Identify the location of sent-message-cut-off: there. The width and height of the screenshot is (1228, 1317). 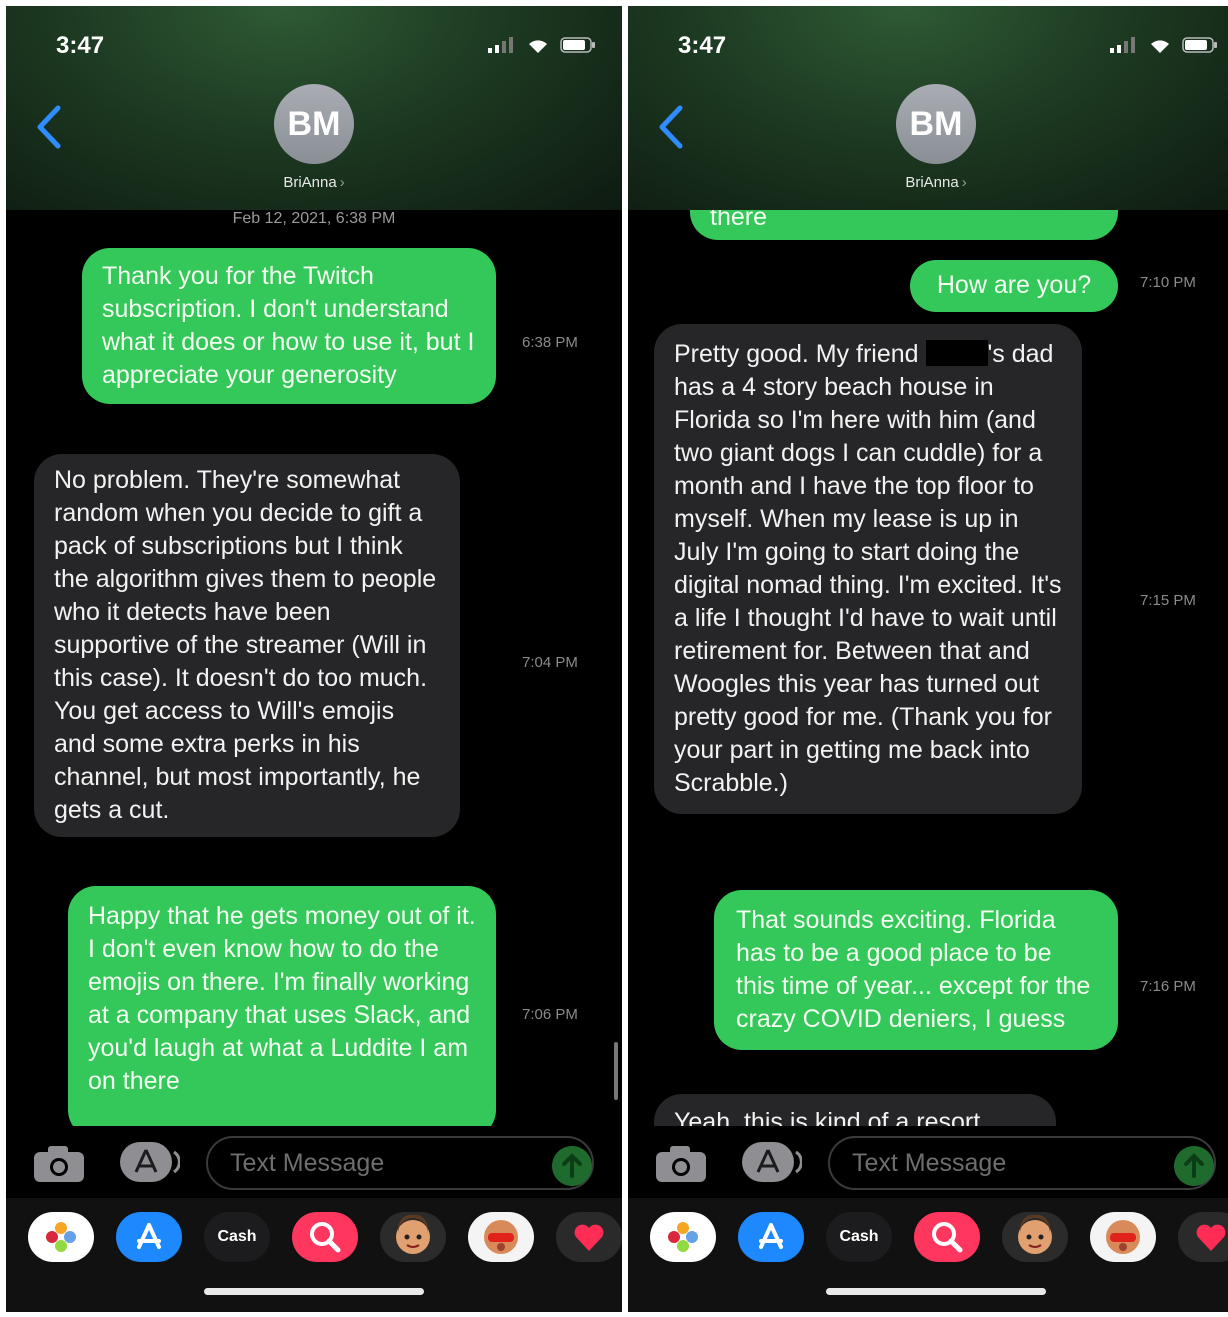
(904, 225).